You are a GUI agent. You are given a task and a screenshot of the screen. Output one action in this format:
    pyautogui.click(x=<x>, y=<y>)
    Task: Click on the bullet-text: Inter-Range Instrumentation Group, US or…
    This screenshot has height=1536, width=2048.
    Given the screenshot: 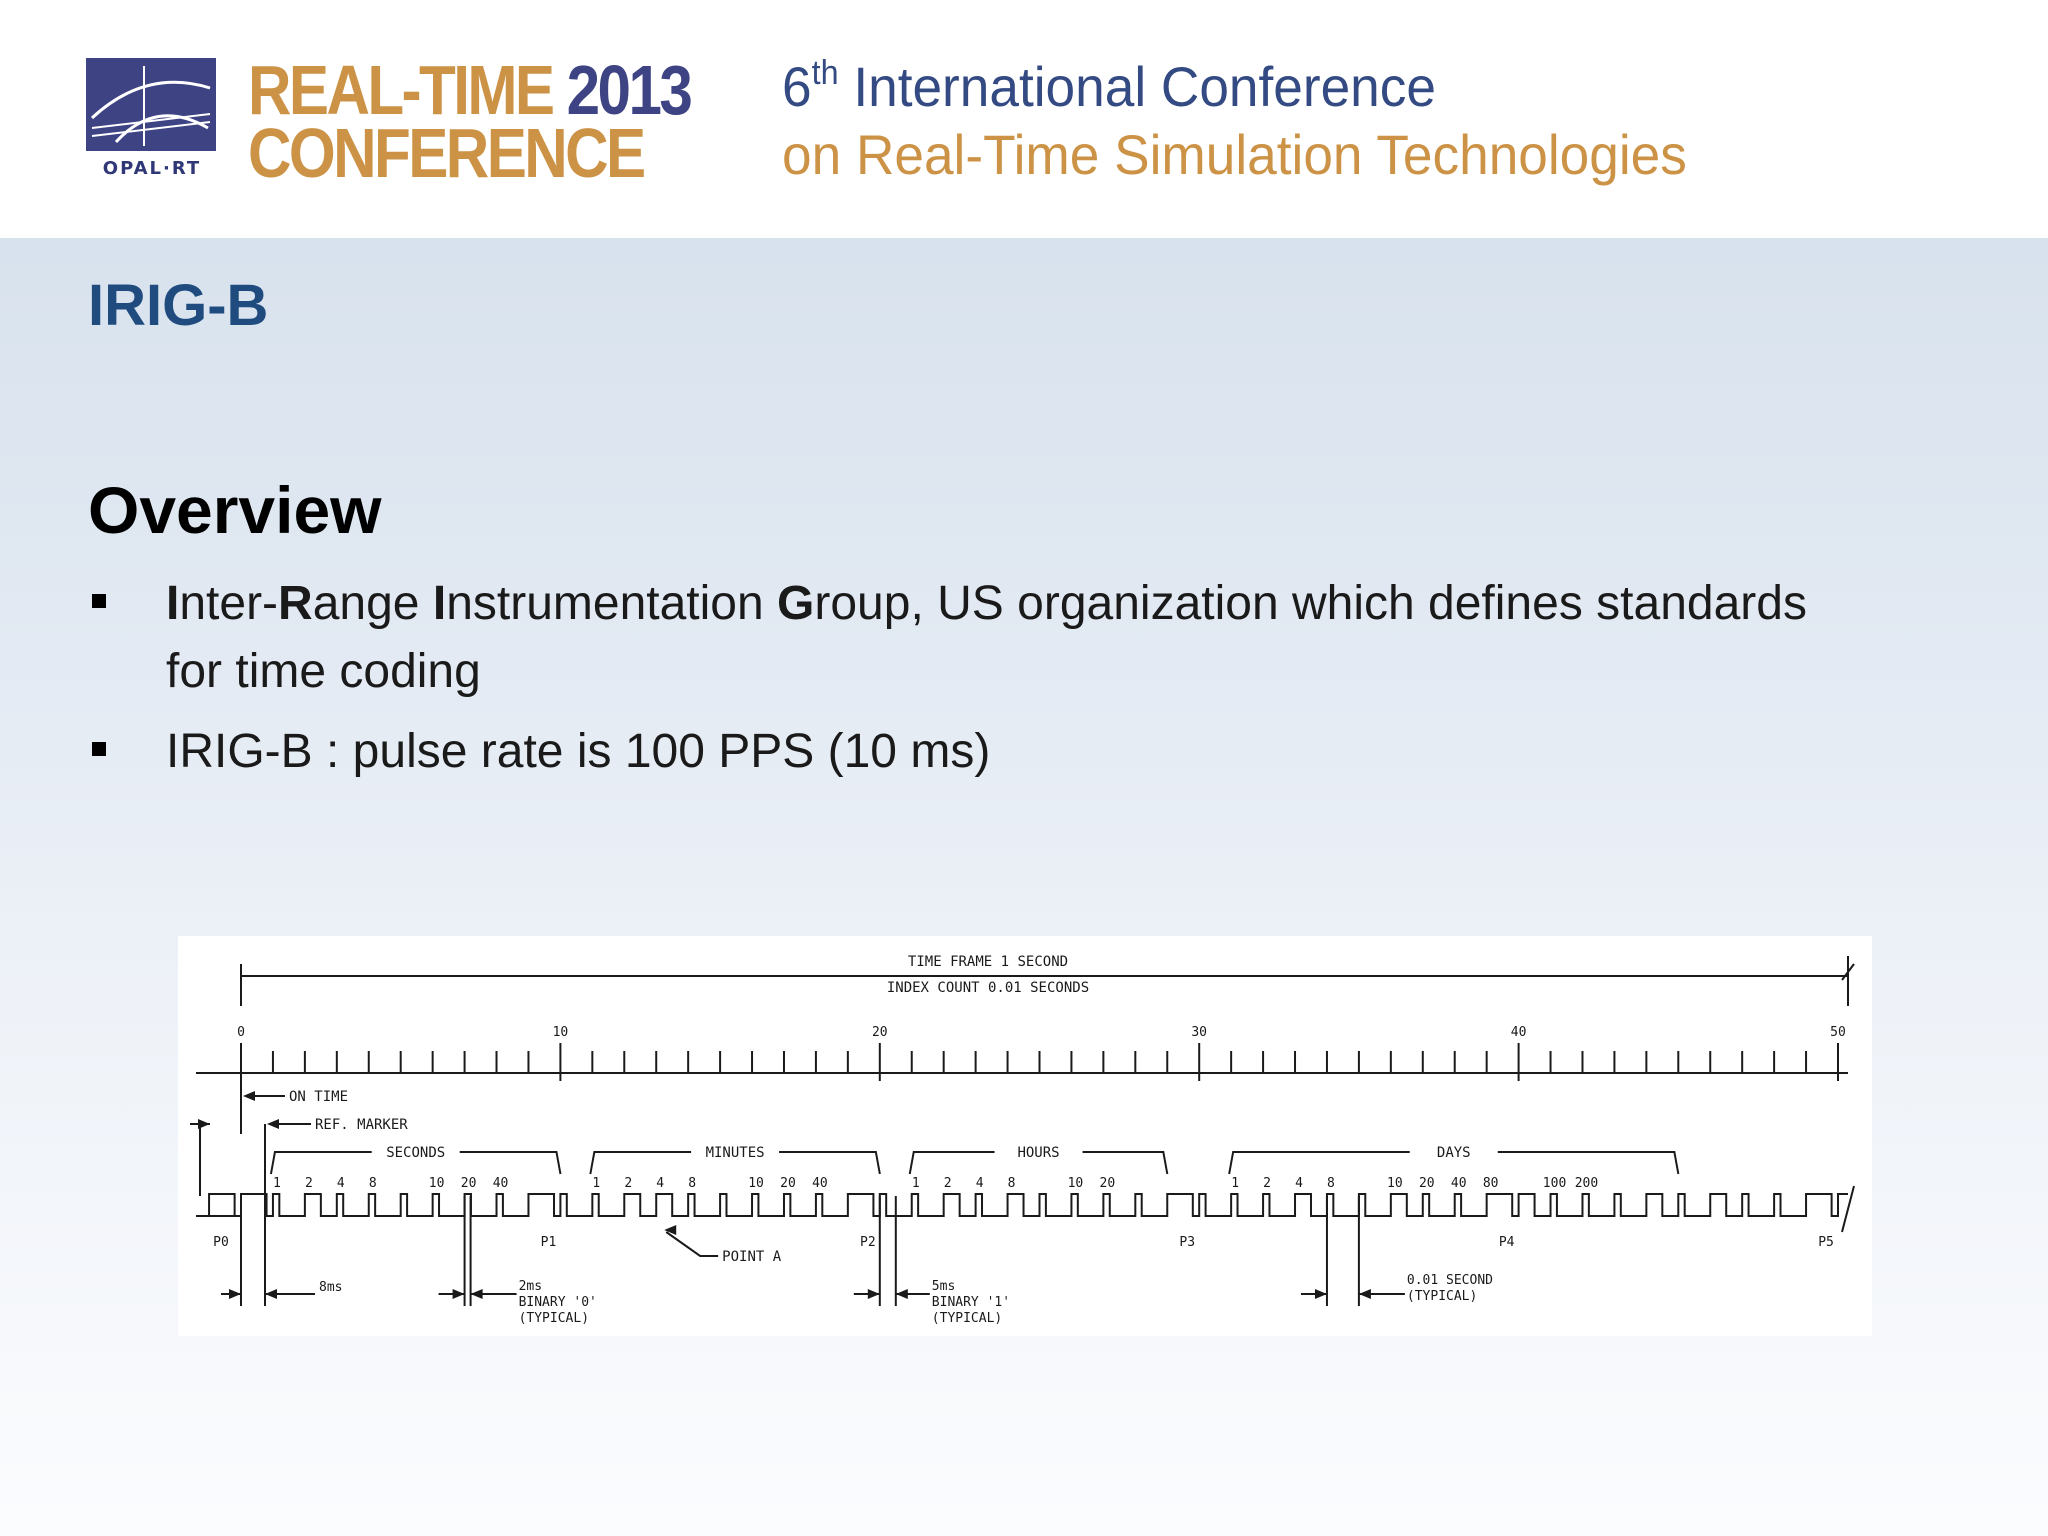 What is the action you would take?
    pyautogui.click(x=986, y=638)
    